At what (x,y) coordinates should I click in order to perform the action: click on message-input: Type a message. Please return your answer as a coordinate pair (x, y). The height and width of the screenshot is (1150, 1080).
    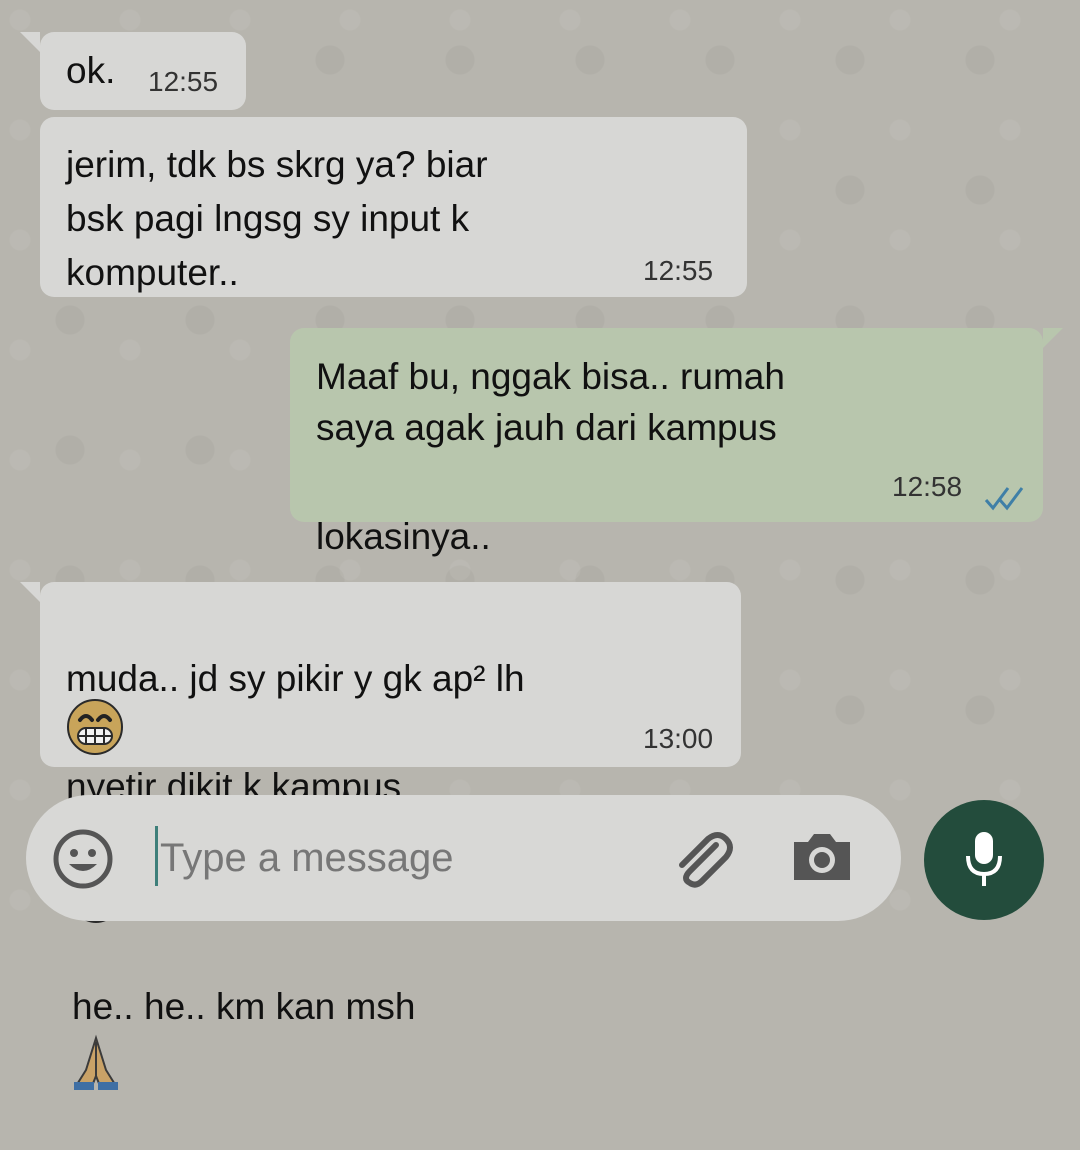
    Looking at the image, I should click on (307, 858).